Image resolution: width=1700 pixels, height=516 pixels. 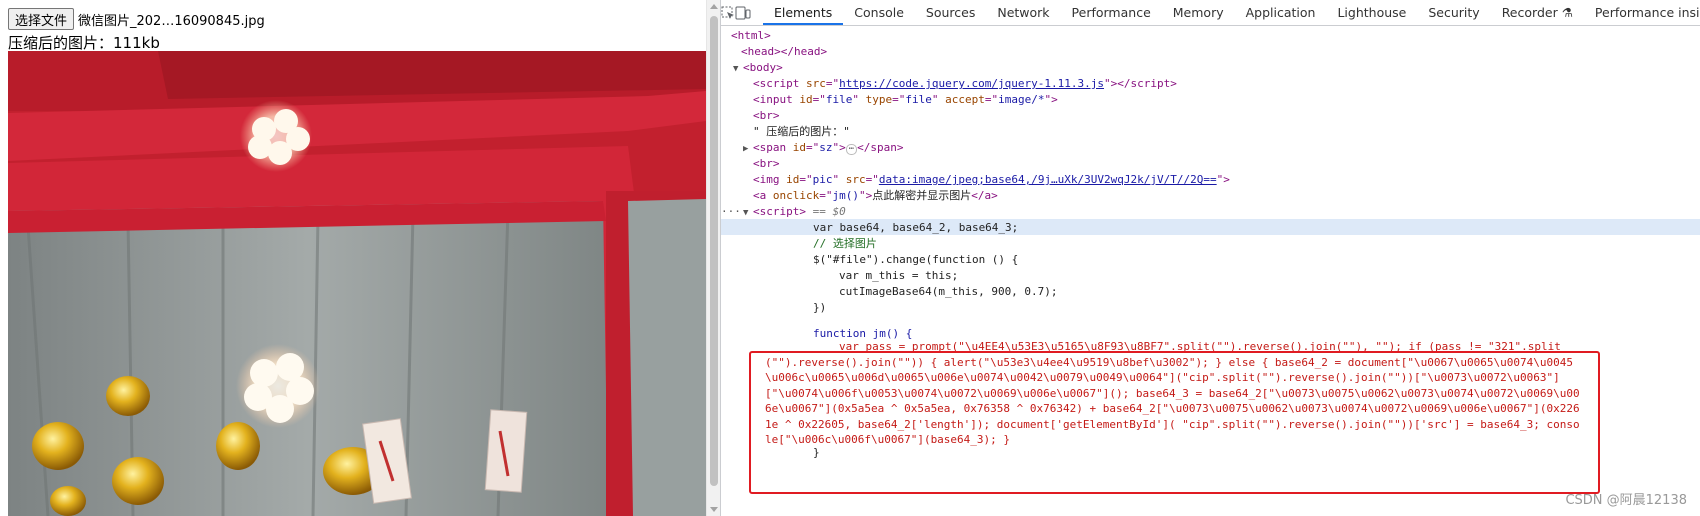 I want to click on tab-sources: Sources, so click(x=950, y=12).